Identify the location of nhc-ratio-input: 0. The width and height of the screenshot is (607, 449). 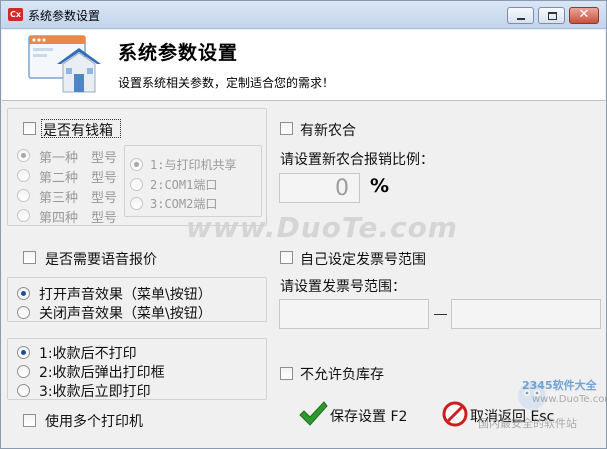
(319, 188).